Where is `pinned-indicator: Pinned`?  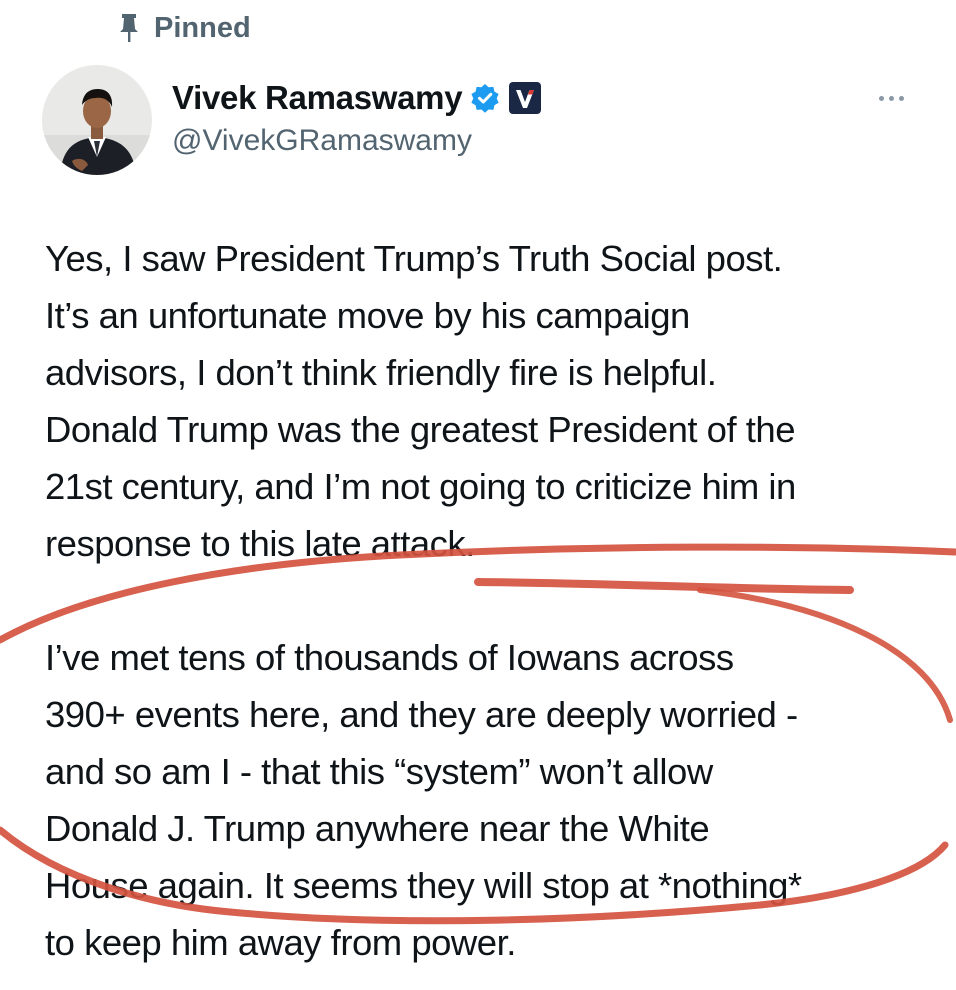
pinned-indicator: Pinned is located at coordinates (184, 28).